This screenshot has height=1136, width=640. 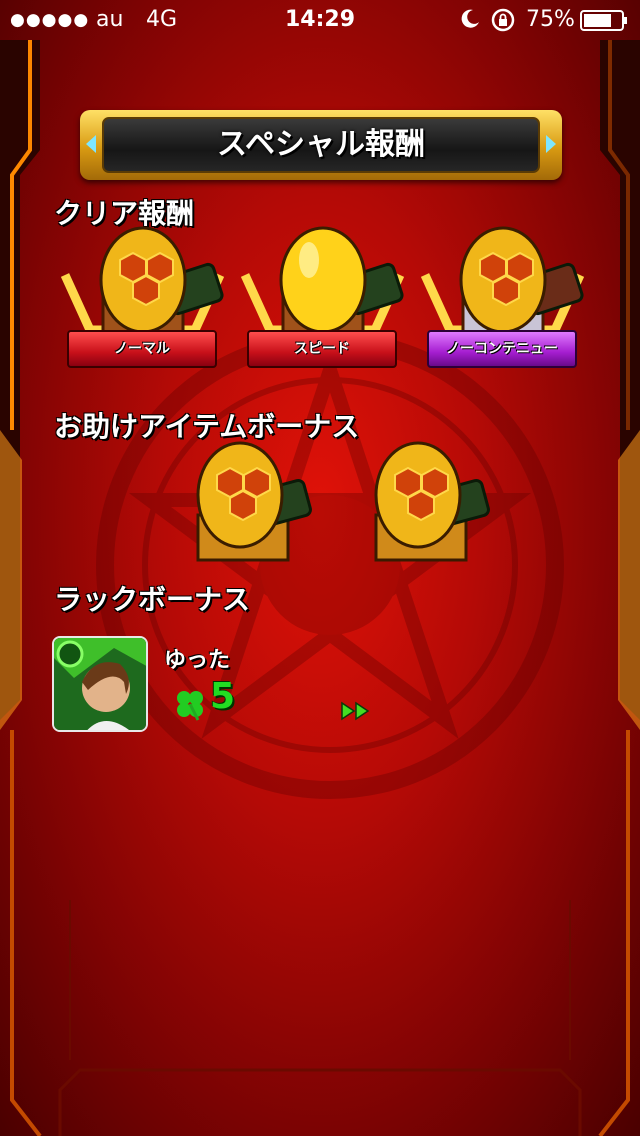 What do you see at coordinates (322, 349) in the screenshot?
I see `ribbon-label-speed: スピード` at bounding box center [322, 349].